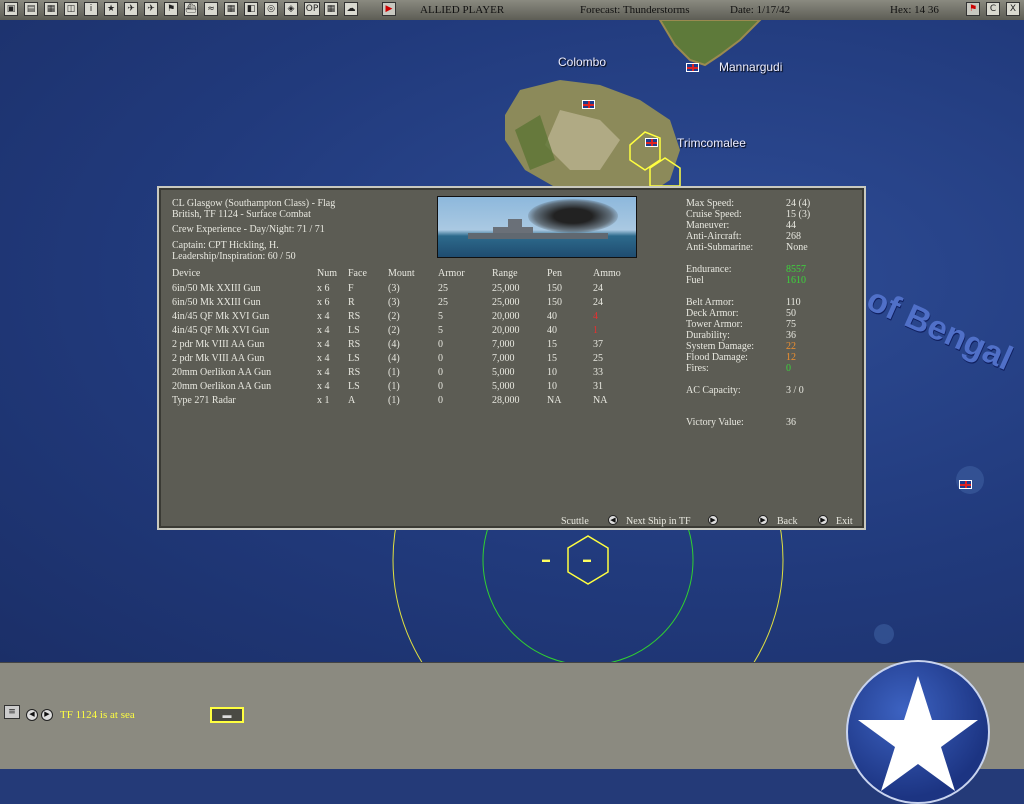 The width and height of the screenshot is (1024, 804). Describe the element at coordinates (241, 214) in the screenshot. I see `ship-task-force: British, TF 1124 - Surface Combat` at that location.